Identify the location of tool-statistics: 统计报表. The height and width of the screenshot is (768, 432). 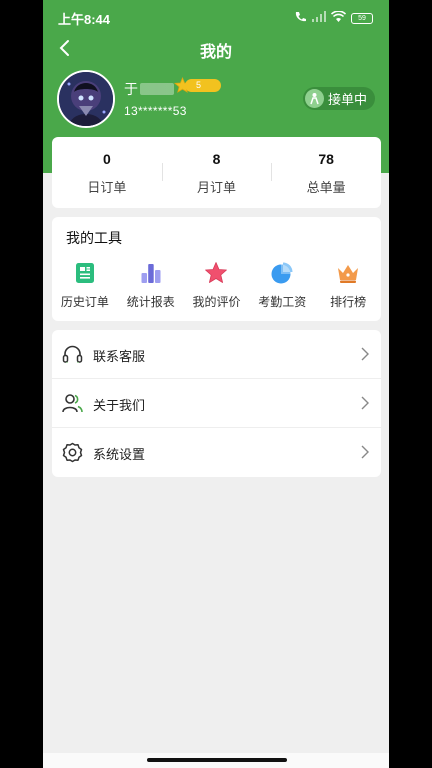
(151, 285).